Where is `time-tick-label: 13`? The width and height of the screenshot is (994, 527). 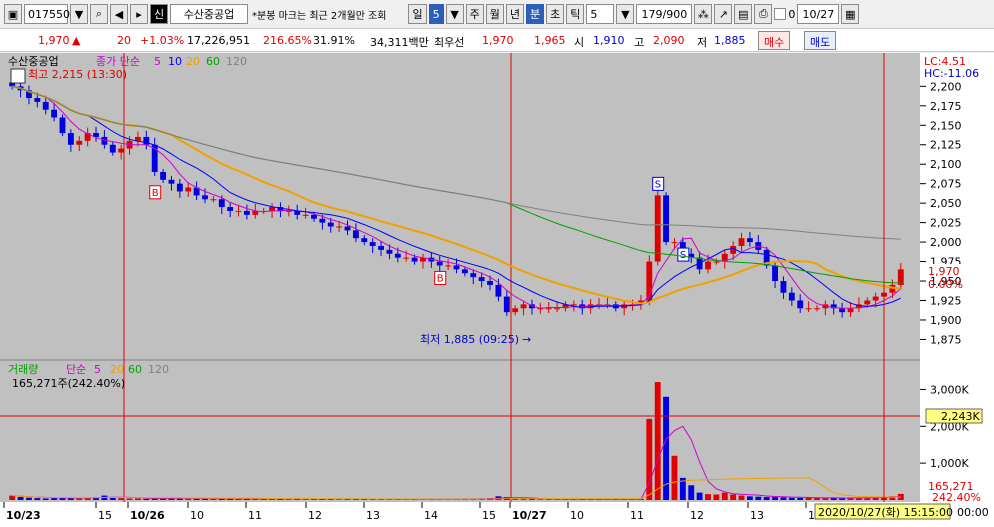 time-tick-label: 13 is located at coordinates (373, 515).